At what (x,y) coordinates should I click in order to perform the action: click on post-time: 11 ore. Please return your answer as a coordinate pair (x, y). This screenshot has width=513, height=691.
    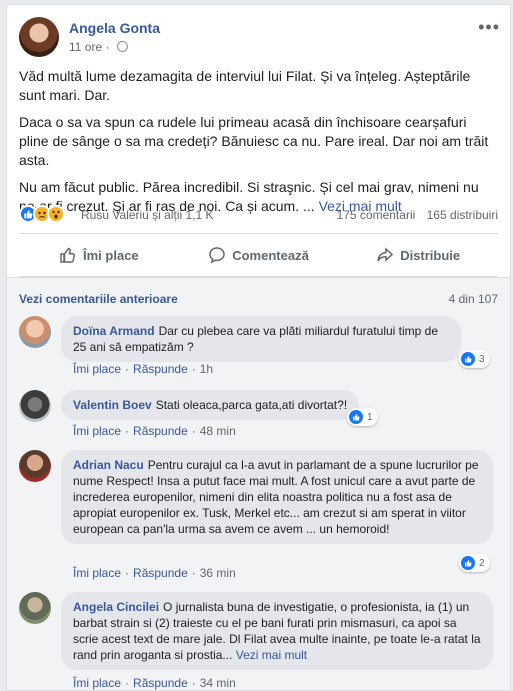
    Looking at the image, I should click on (85, 47).